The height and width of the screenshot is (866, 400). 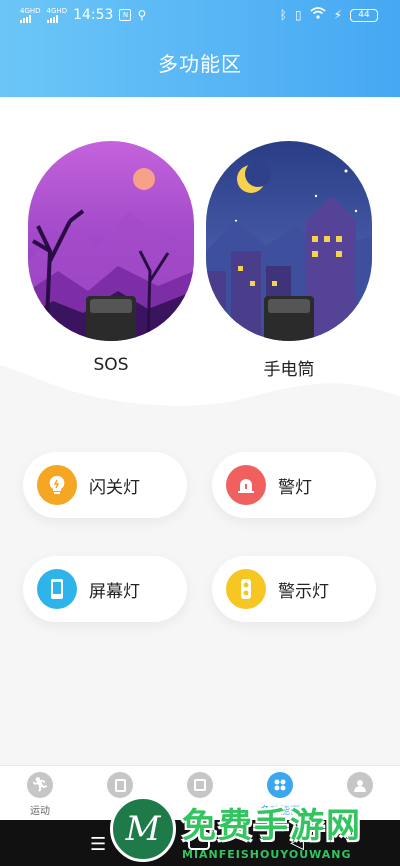 I want to click on police-light-button: 警灯, so click(x=294, y=485).